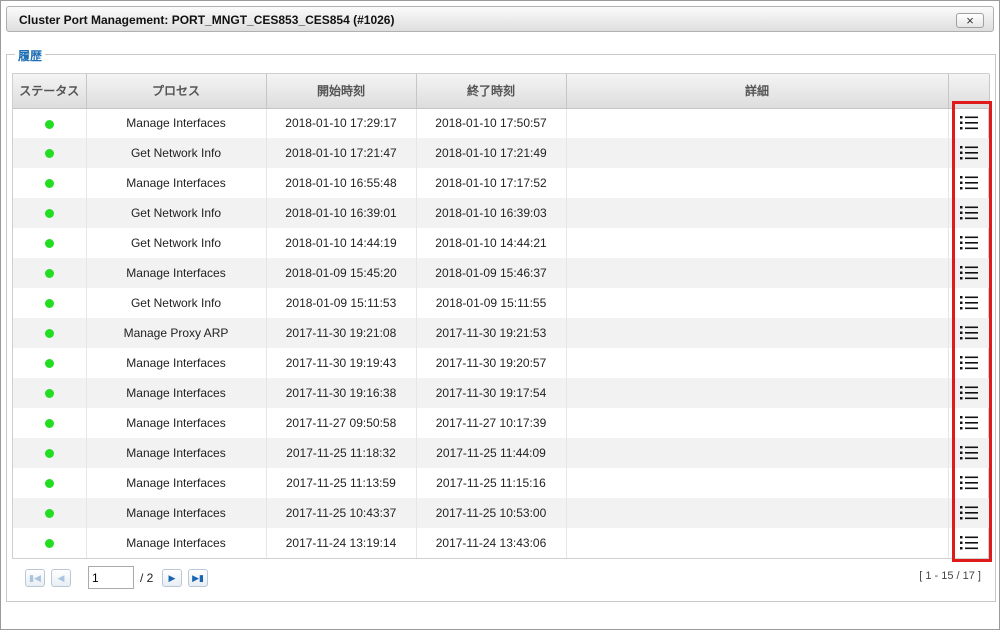 The image size is (1000, 630). What do you see at coordinates (491, 153) in the screenshot?
I see `end-time-cell: 2018-01-10 17:21:49` at bounding box center [491, 153].